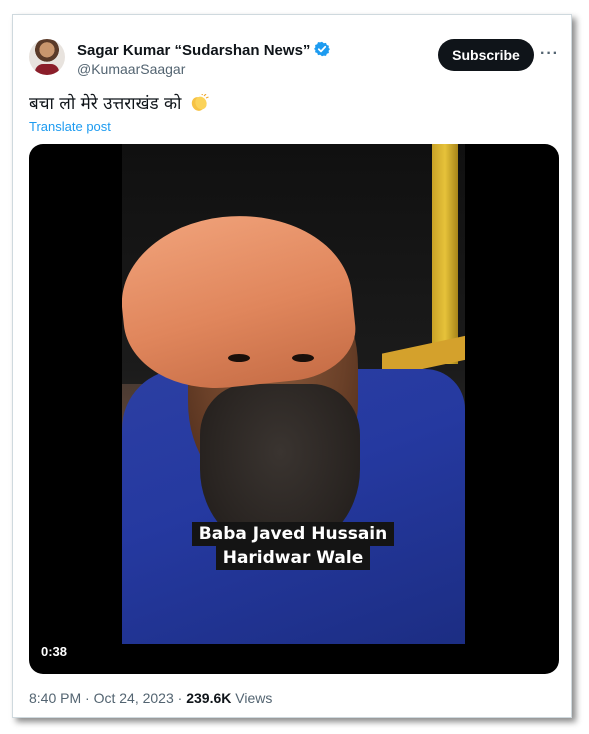 This screenshot has width=589, height=734. I want to click on post-text: बचा लो मेरे उत्तराखंड को, so click(119, 102).